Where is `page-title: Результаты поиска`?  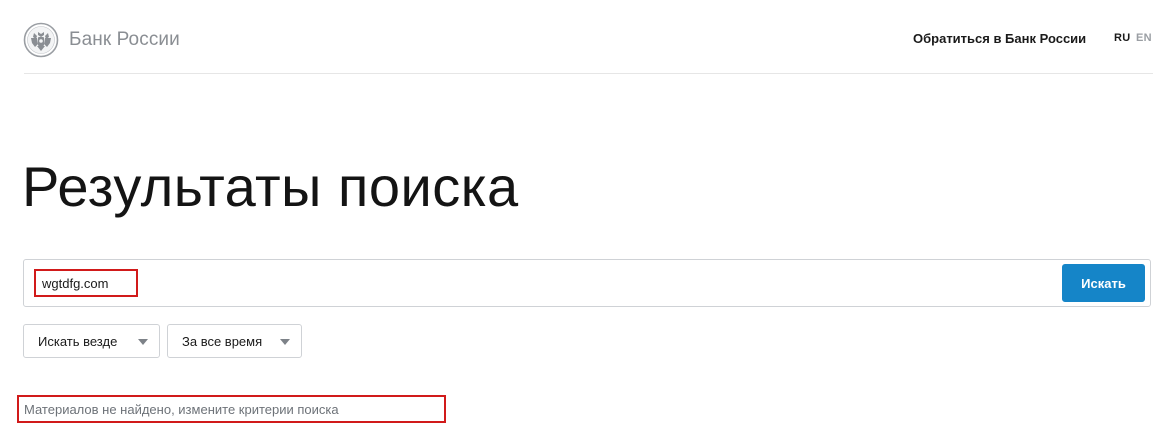 page-title: Результаты поиска is located at coordinates (270, 186).